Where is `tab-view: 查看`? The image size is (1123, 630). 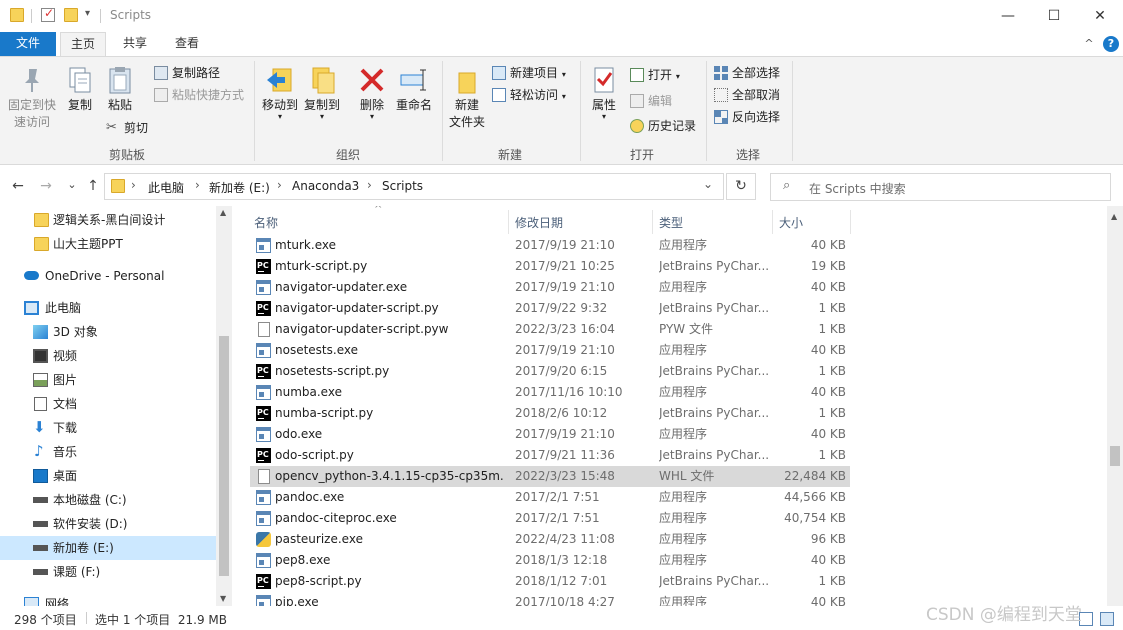
tab-view: 查看 is located at coordinates (187, 44).